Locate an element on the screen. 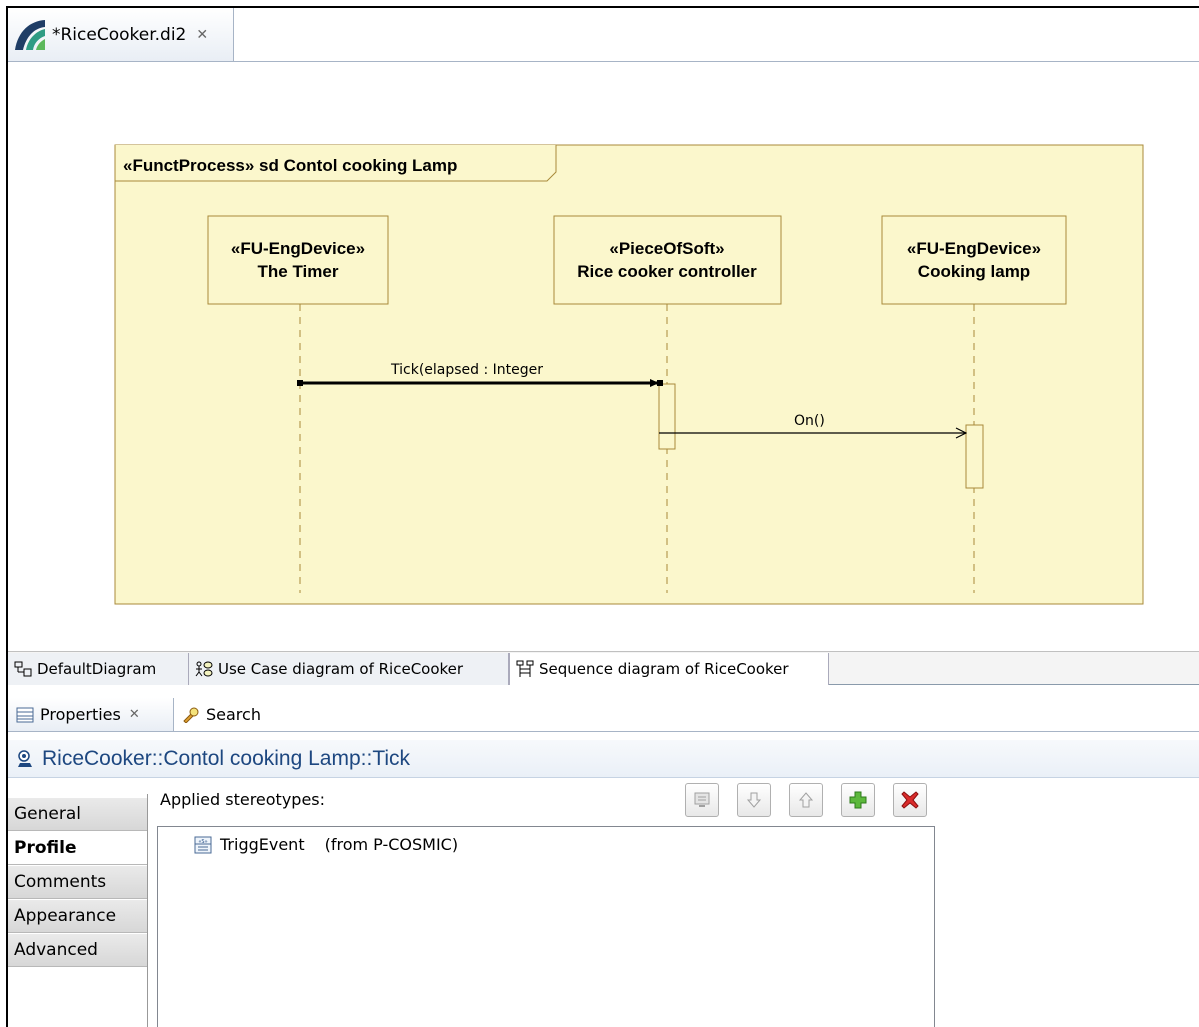 This screenshot has width=1199, height=1027. tab-default-diagram: DefaultDiagram is located at coordinates (98, 669).